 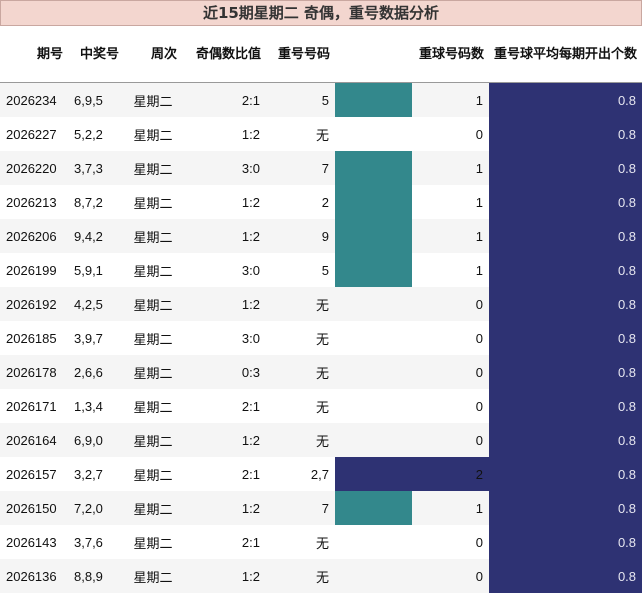 I want to click on cell-zhongjiang: 6,9,0, so click(x=96, y=440).